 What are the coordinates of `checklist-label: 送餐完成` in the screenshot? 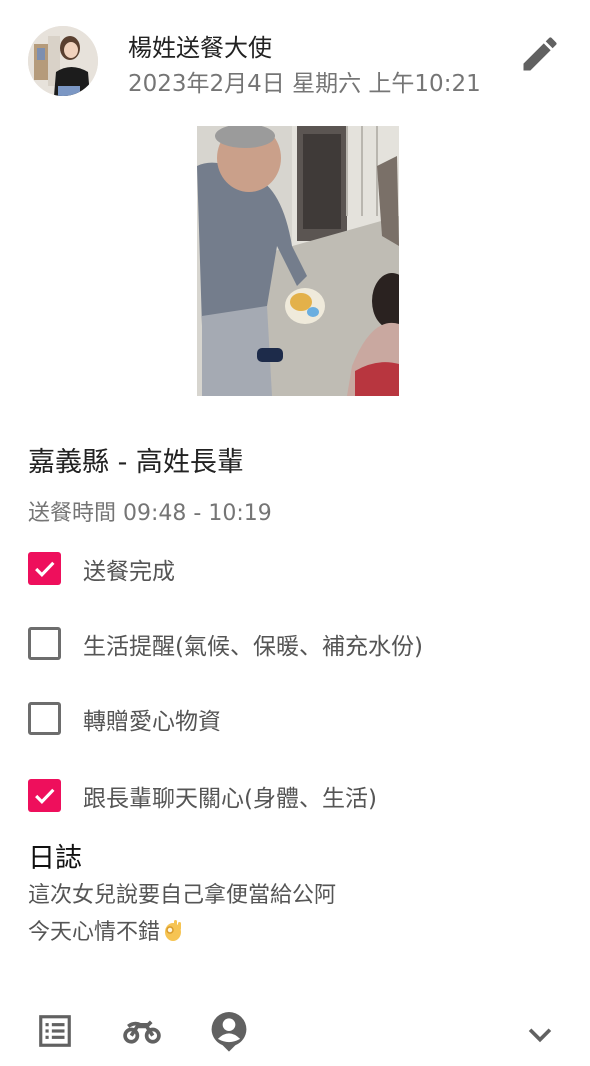 It's located at (129, 572).